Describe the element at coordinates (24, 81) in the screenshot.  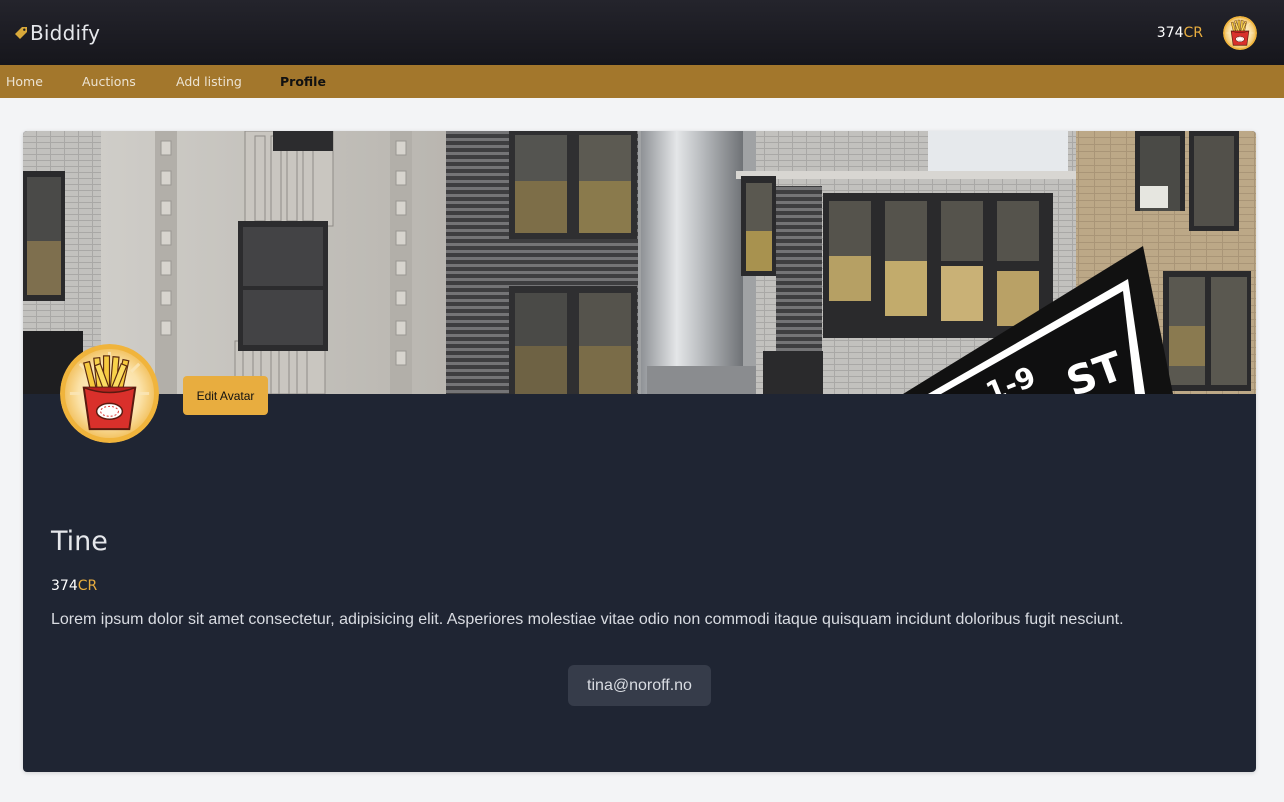
I see `nav-home: Home` at that location.